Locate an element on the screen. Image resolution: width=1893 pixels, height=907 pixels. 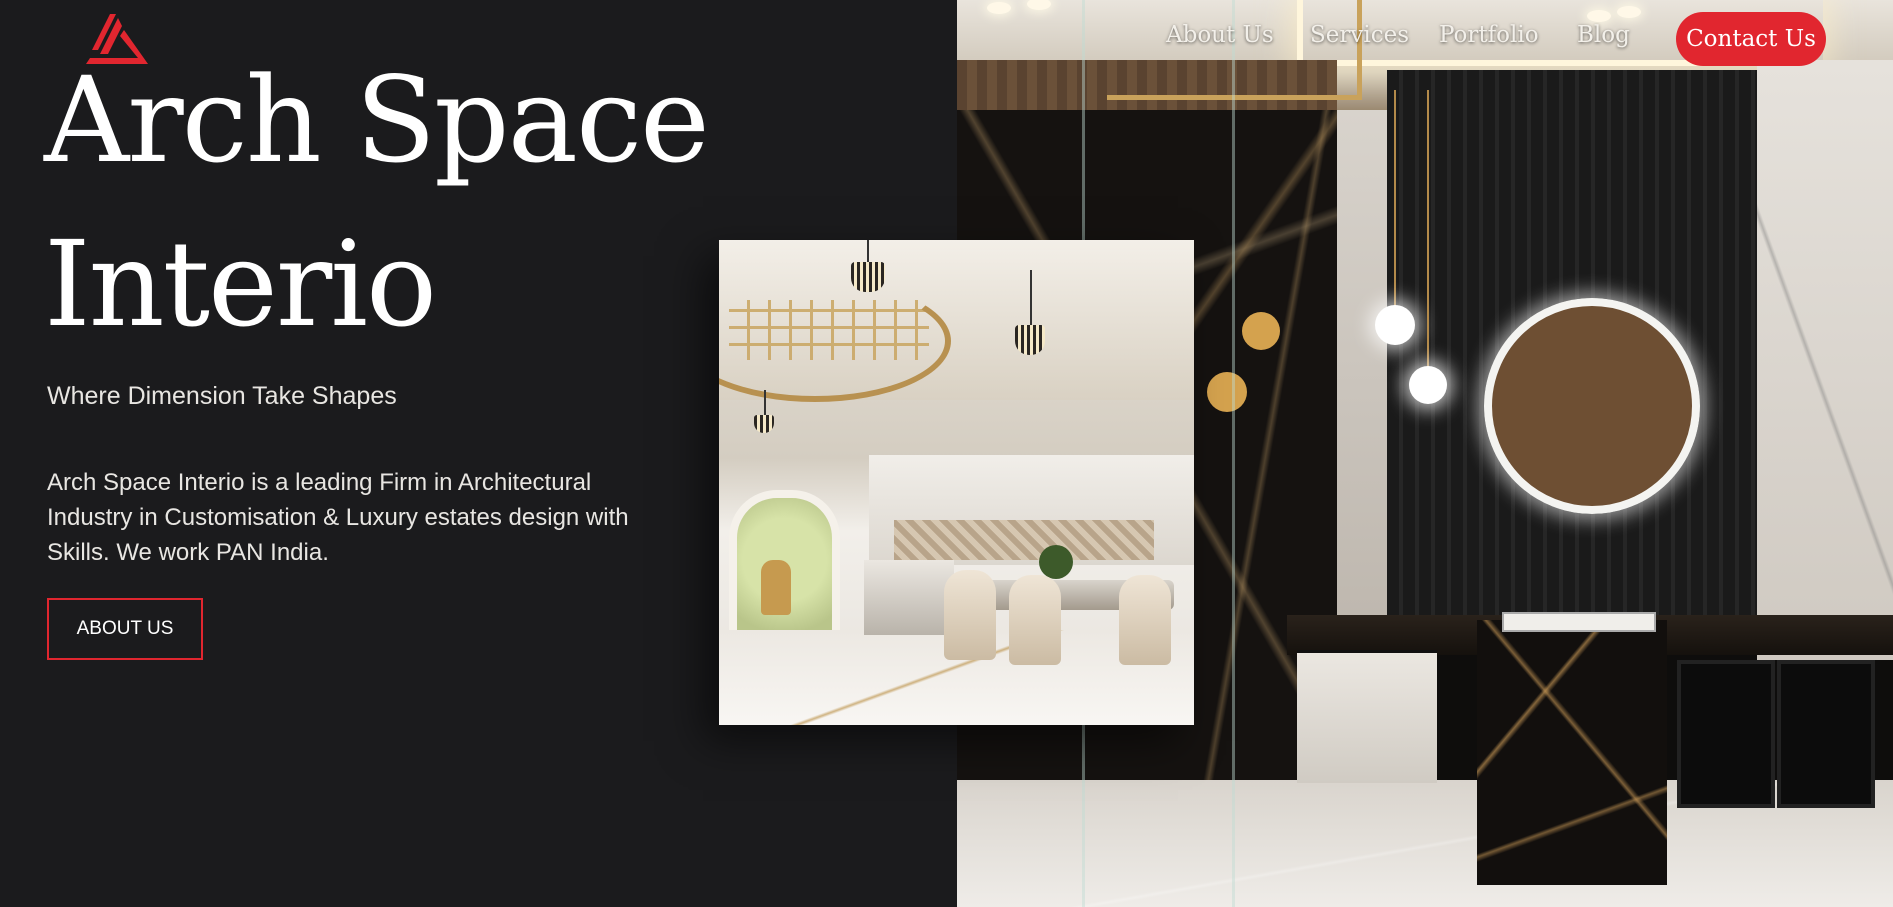
nav-link-portfolio: Portfolio is located at coordinates (1489, 35).